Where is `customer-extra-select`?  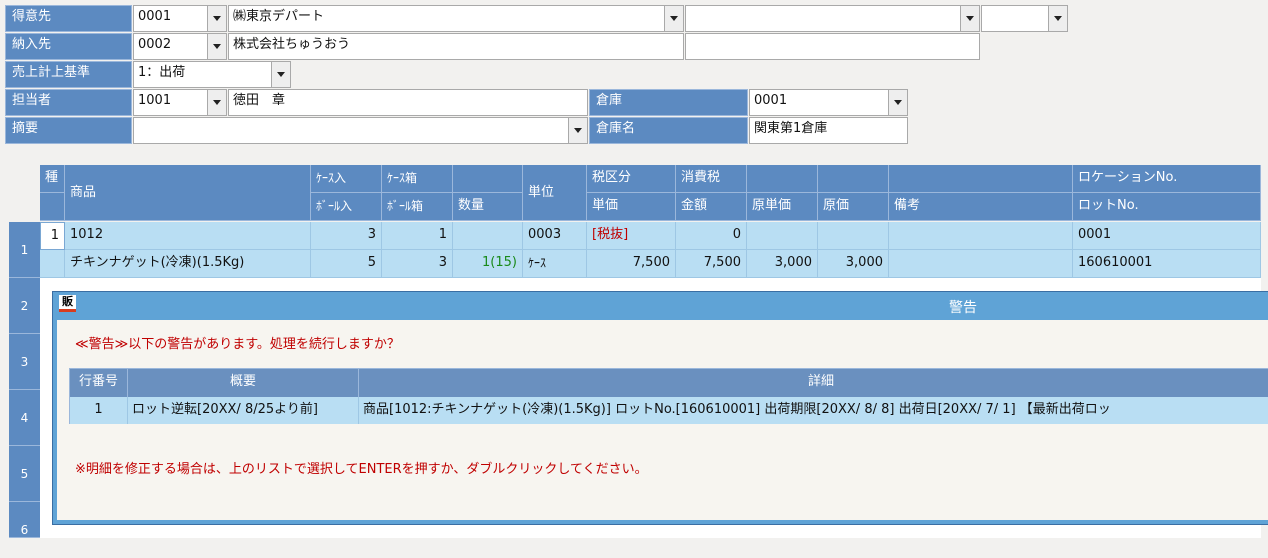
customer-extra-select is located at coordinates (832, 18).